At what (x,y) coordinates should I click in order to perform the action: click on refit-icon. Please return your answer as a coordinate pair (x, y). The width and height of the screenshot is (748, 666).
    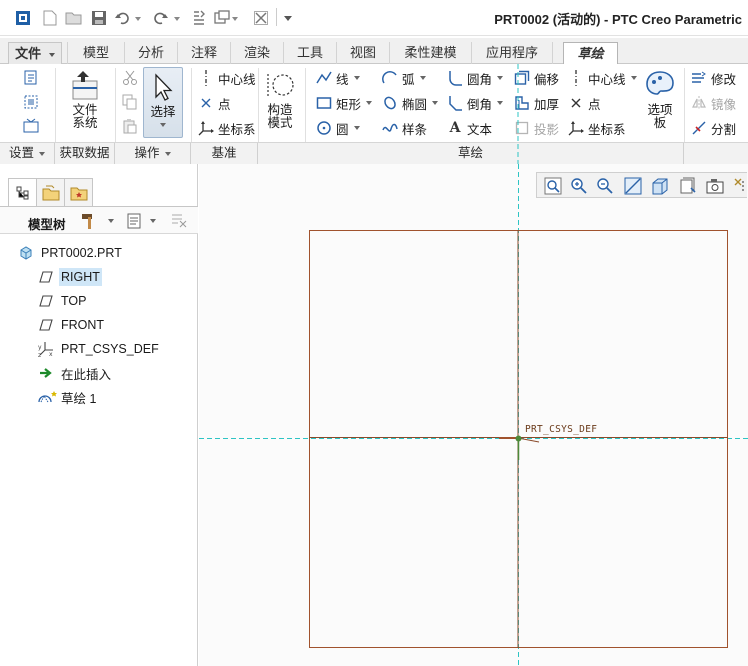
    Looking at the image, I should click on (553, 186).